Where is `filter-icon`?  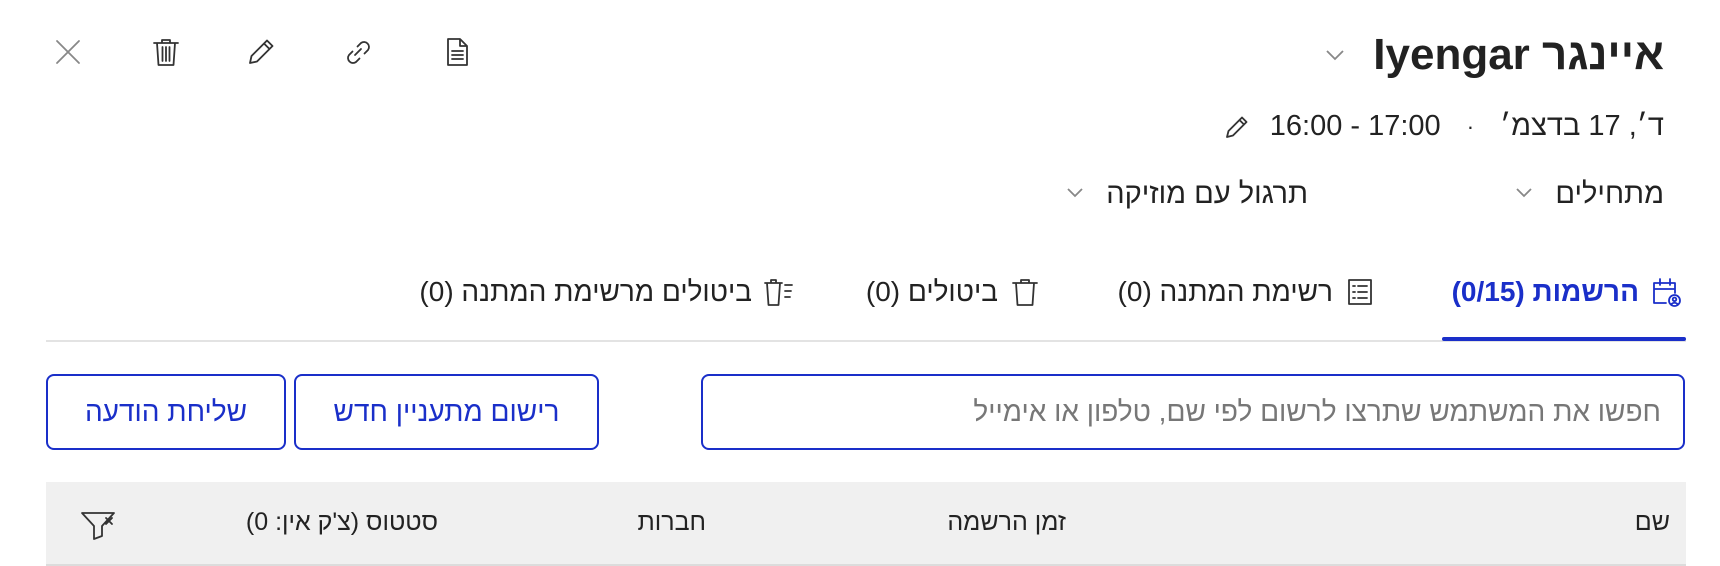 filter-icon is located at coordinates (98, 530).